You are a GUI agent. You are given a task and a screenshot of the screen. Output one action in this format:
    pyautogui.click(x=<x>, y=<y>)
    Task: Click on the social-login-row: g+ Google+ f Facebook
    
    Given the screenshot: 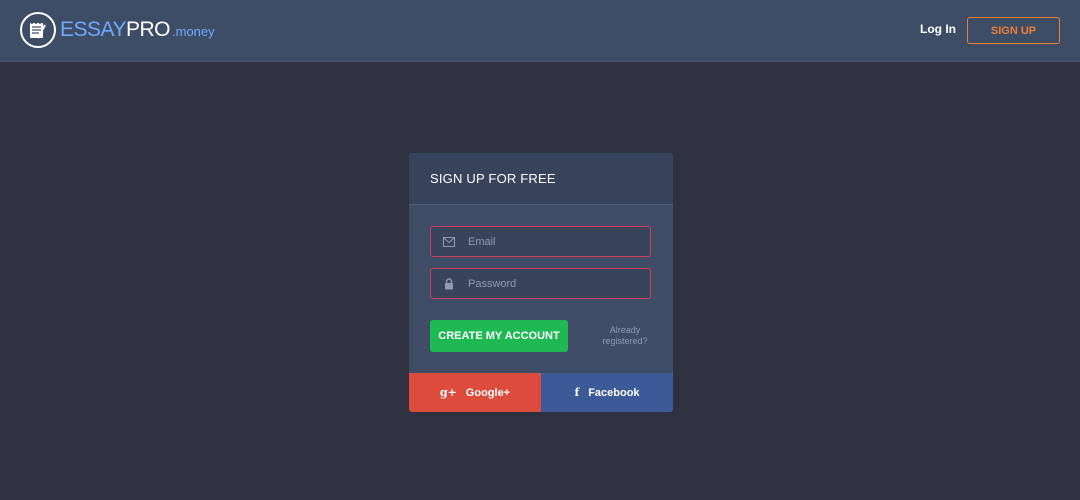 What is the action you would take?
    pyautogui.click(x=541, y=392)
    